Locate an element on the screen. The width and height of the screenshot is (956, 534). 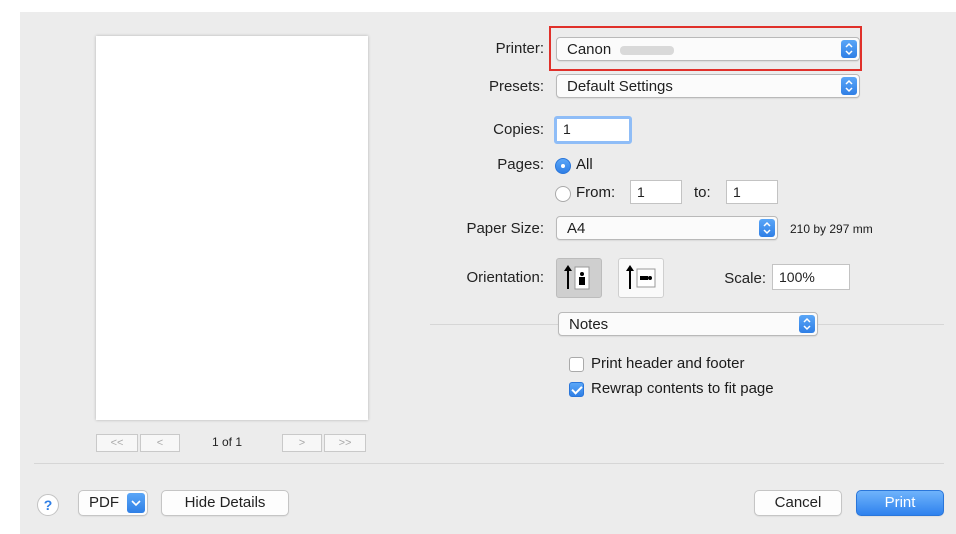
pages-from-label: From: is located at coordinates (596, 192).